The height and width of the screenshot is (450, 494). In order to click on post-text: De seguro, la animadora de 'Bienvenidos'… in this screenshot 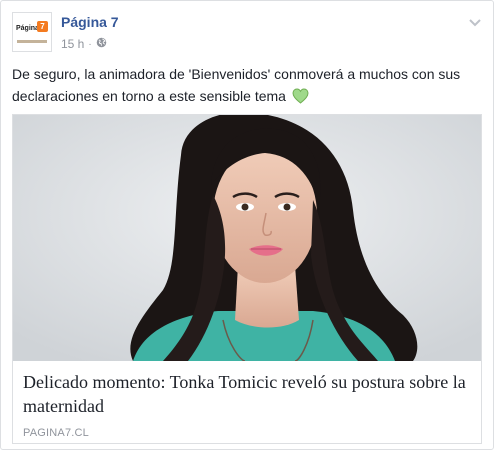, I will do `click(246, 86)`.